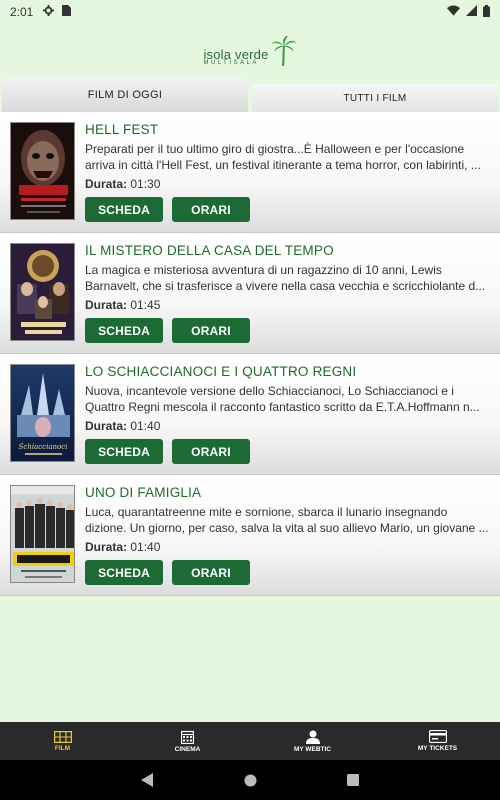 The height and width of the screenshot is (800, 500). I want to click on logo-subtitle: MULTISALA, so click(231, 63).